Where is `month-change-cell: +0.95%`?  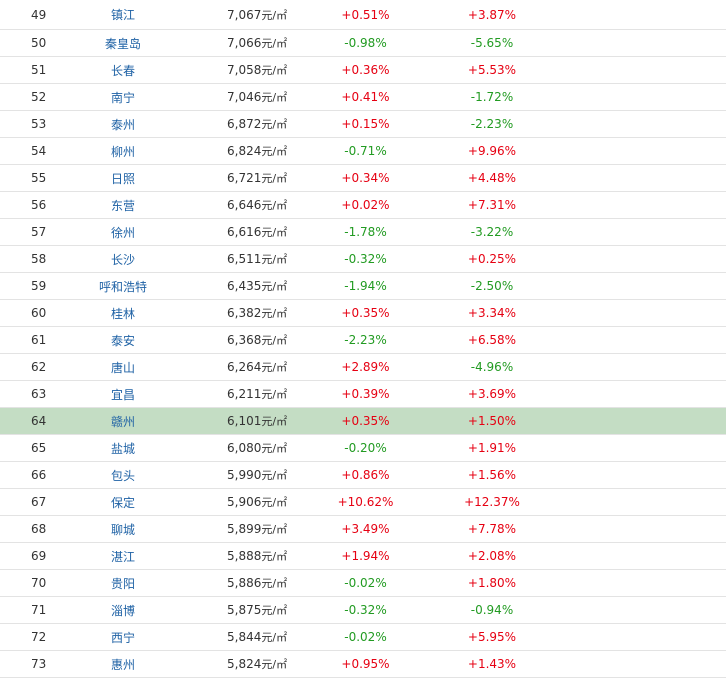 month-change-cell: +0.95% is located at coordinates (365, 664).